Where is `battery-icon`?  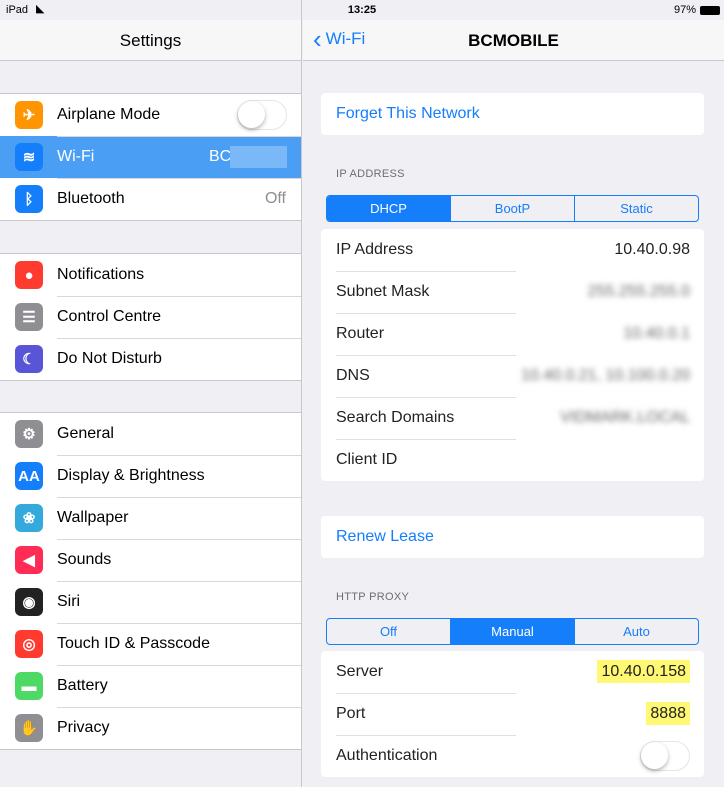 battery-icon is located at coordinates (710, 10).